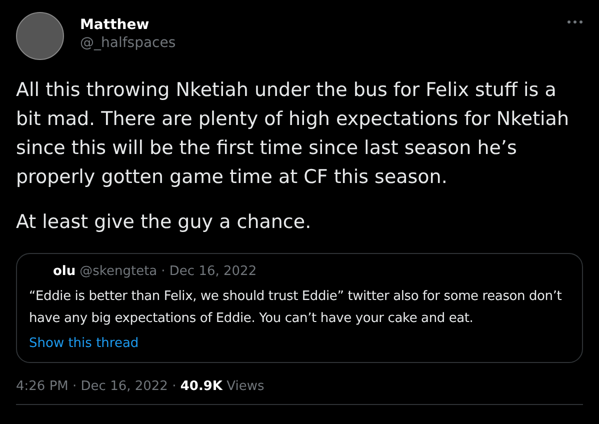  I want to click on quoted-author-handle: @skengteta, so click(119, 272).